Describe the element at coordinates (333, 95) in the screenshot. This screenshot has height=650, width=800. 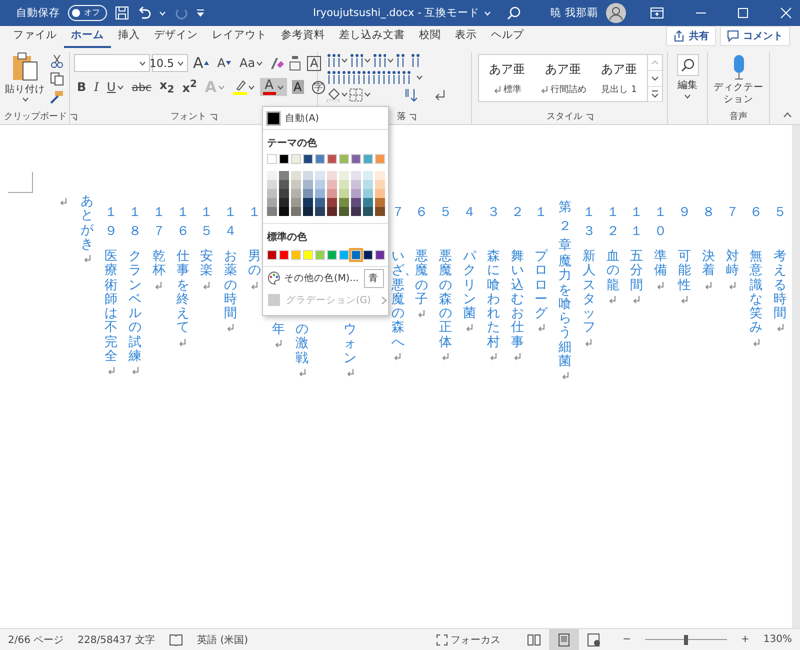
I see `paint-bucket-icon` at that location.